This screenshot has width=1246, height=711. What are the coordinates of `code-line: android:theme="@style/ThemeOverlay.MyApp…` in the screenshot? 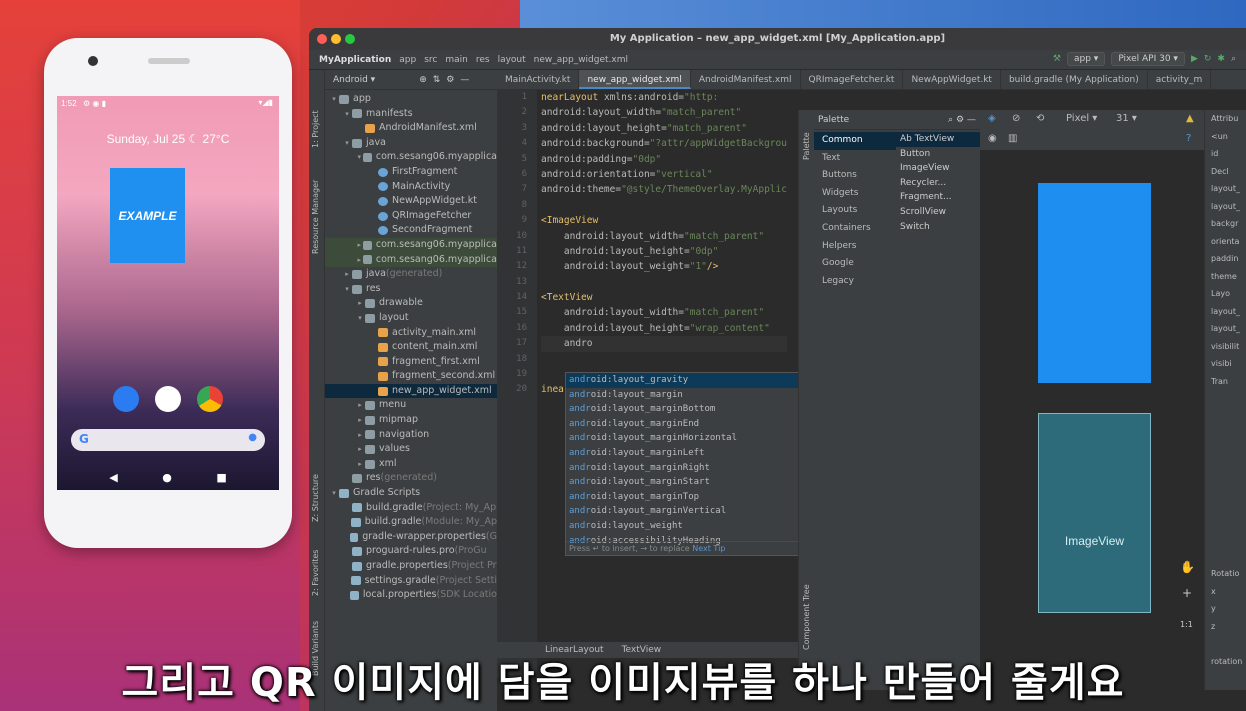 It's located at (664, 189).